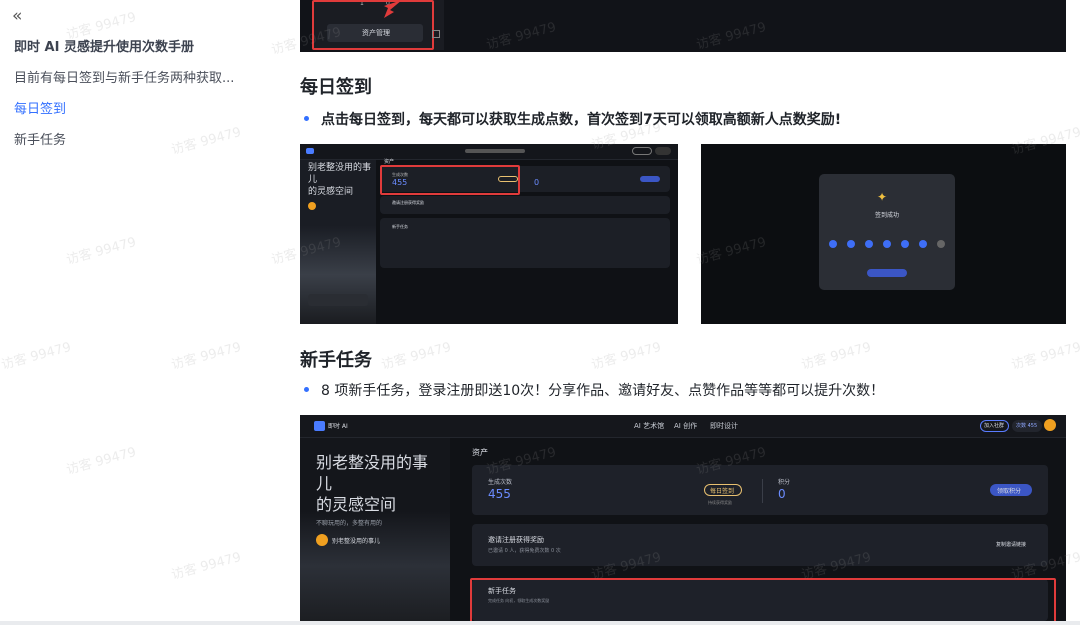 The height and width of the screenshot is (625, 1080). What do you see at coordinates (349, 523) in the screenshot?
I see `hero-tagline: 不聊玩用的，多整有用的` at bounding box center [349, 523].